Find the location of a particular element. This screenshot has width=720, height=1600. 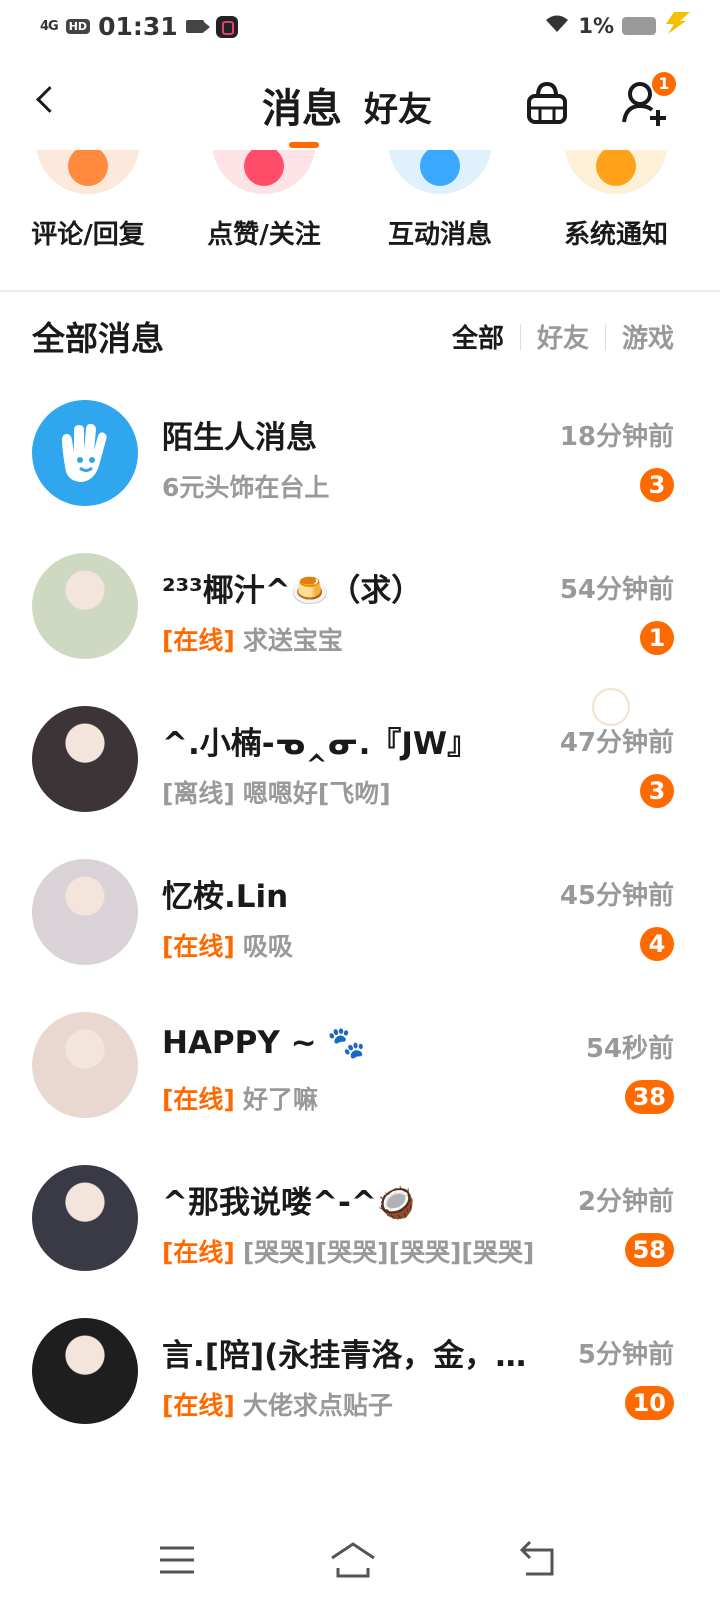

message-row: 言.[陪](永挂青洛，金，… [在线] 大佬求点贴子 5分钟前 10 is located at coordinates (360, 1374).